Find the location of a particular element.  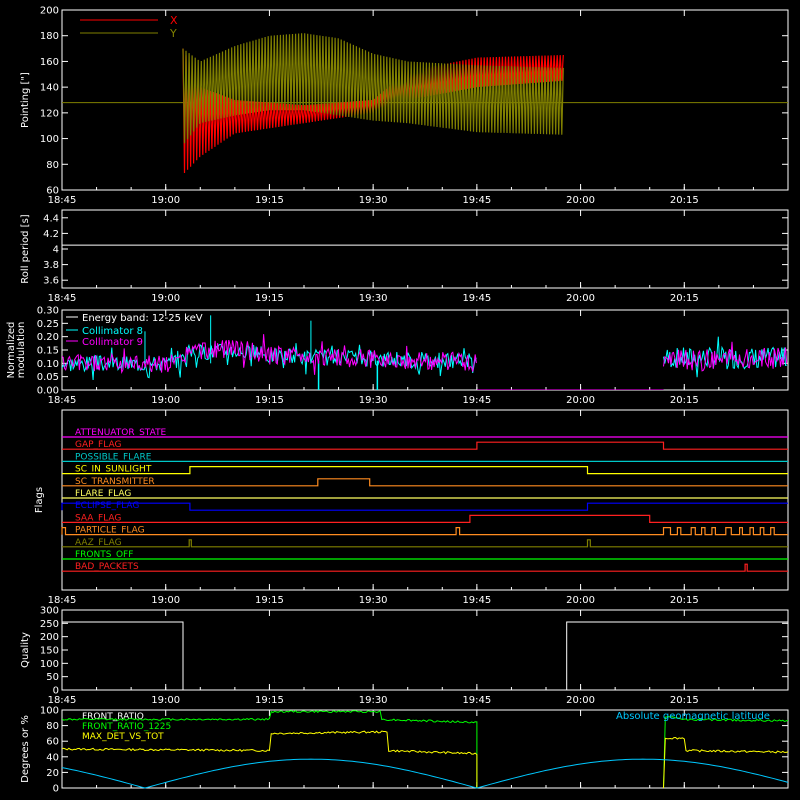

legend-label: Collimator 9 is located at coordinates (112, 342).